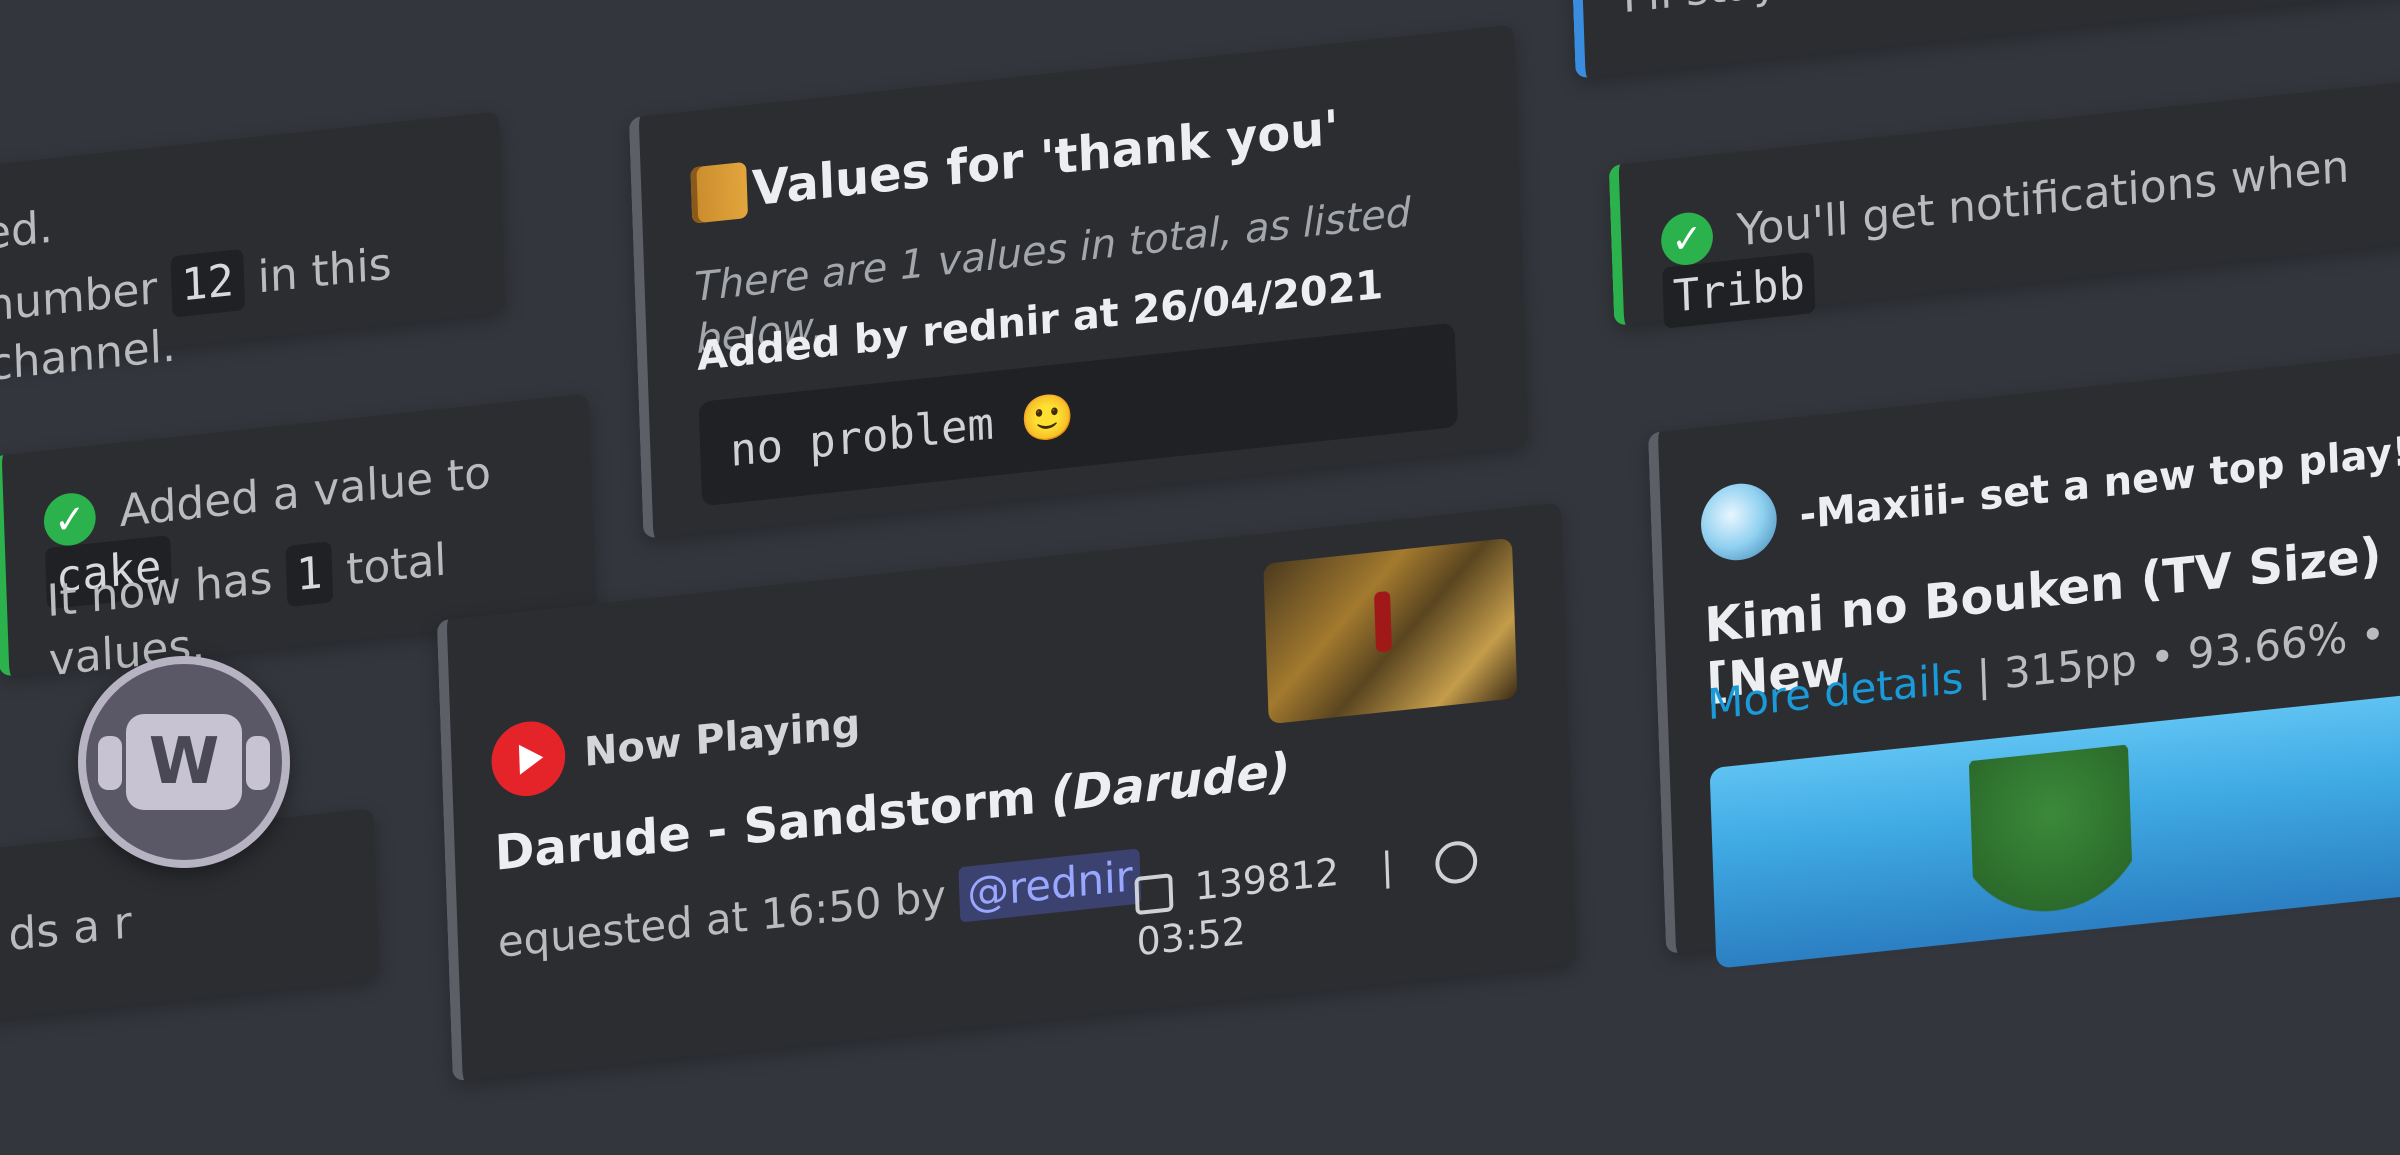  I want to click on bottom-left-text: ds a r, so click(70, 929).